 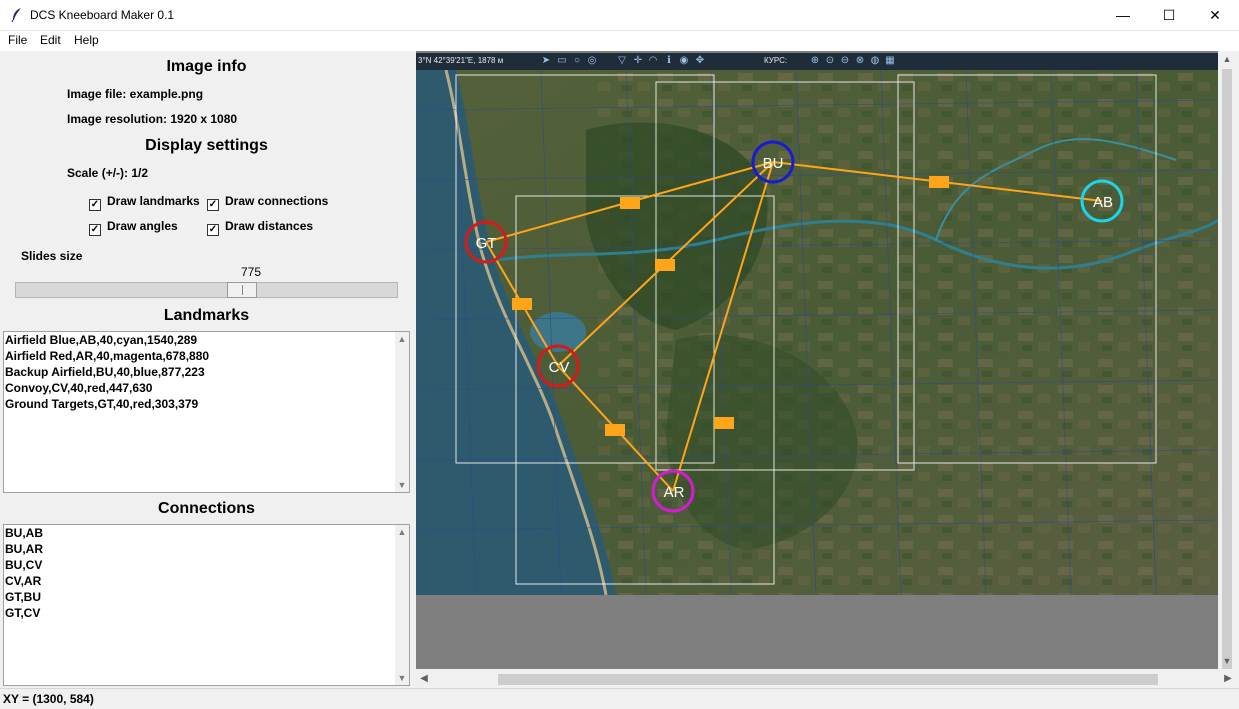 I want to click on image-file-line: Image file: example.png, so click(x=135, y=94).